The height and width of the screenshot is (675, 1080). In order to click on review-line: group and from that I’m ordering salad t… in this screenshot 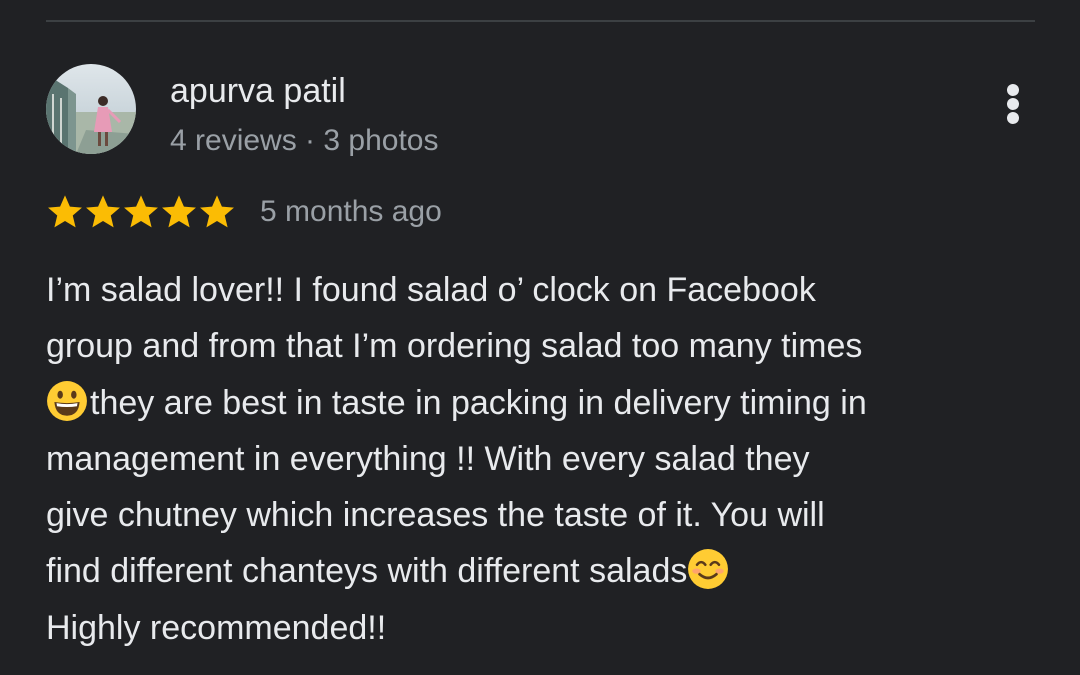, I will do `click(454, 346)`.